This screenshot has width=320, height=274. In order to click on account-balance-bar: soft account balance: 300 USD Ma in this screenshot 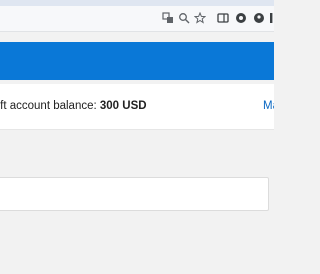, I will do `click(137, 107)`.